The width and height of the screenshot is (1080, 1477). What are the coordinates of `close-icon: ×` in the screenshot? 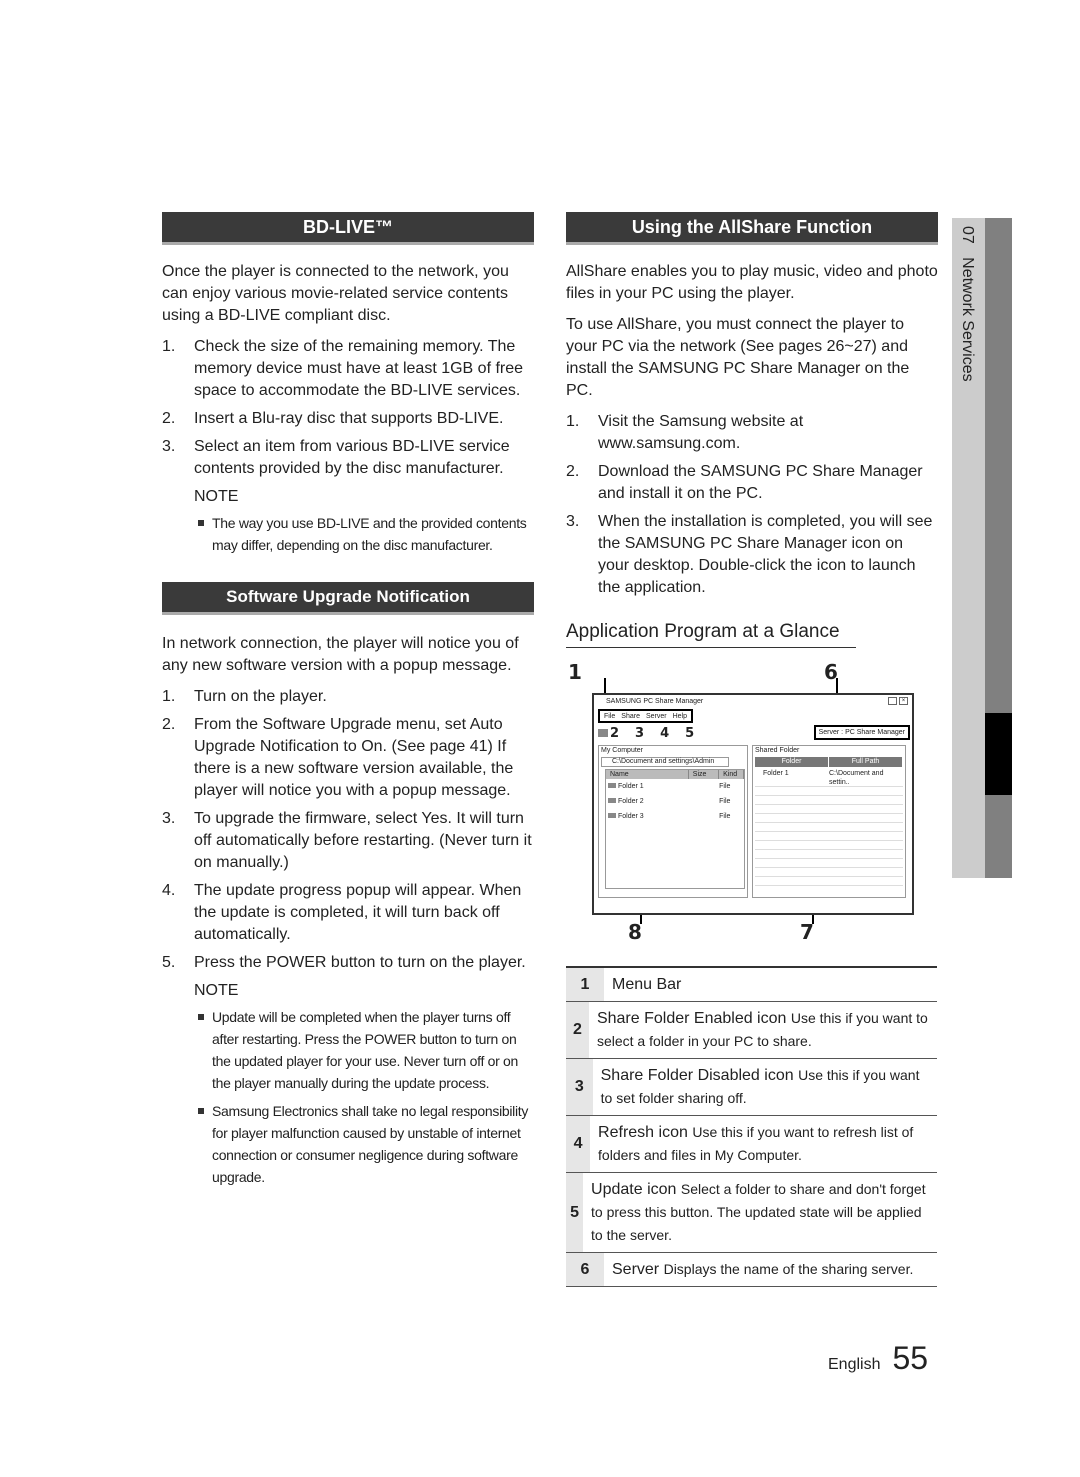 It's located at (903, 701).